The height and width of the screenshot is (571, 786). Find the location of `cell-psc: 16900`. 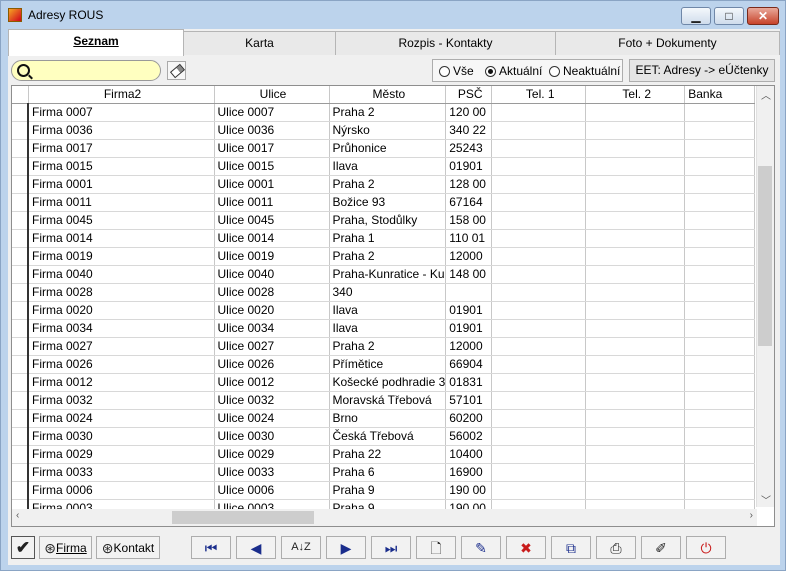

cell-psc: 16900 is located at coordinates (469, 472).